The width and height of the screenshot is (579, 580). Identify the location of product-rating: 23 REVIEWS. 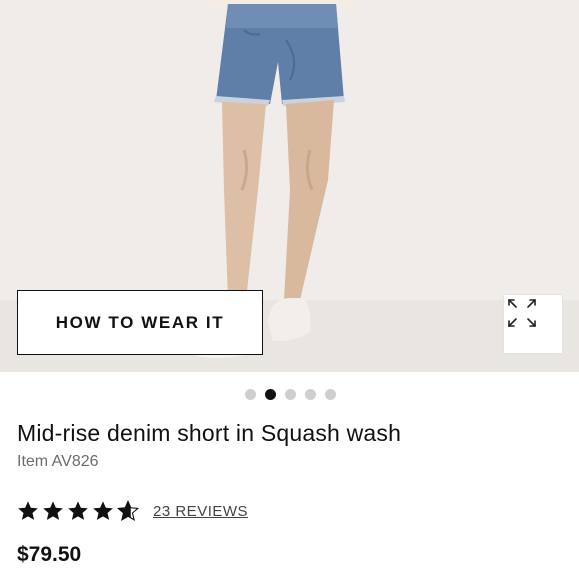
(132, 511).